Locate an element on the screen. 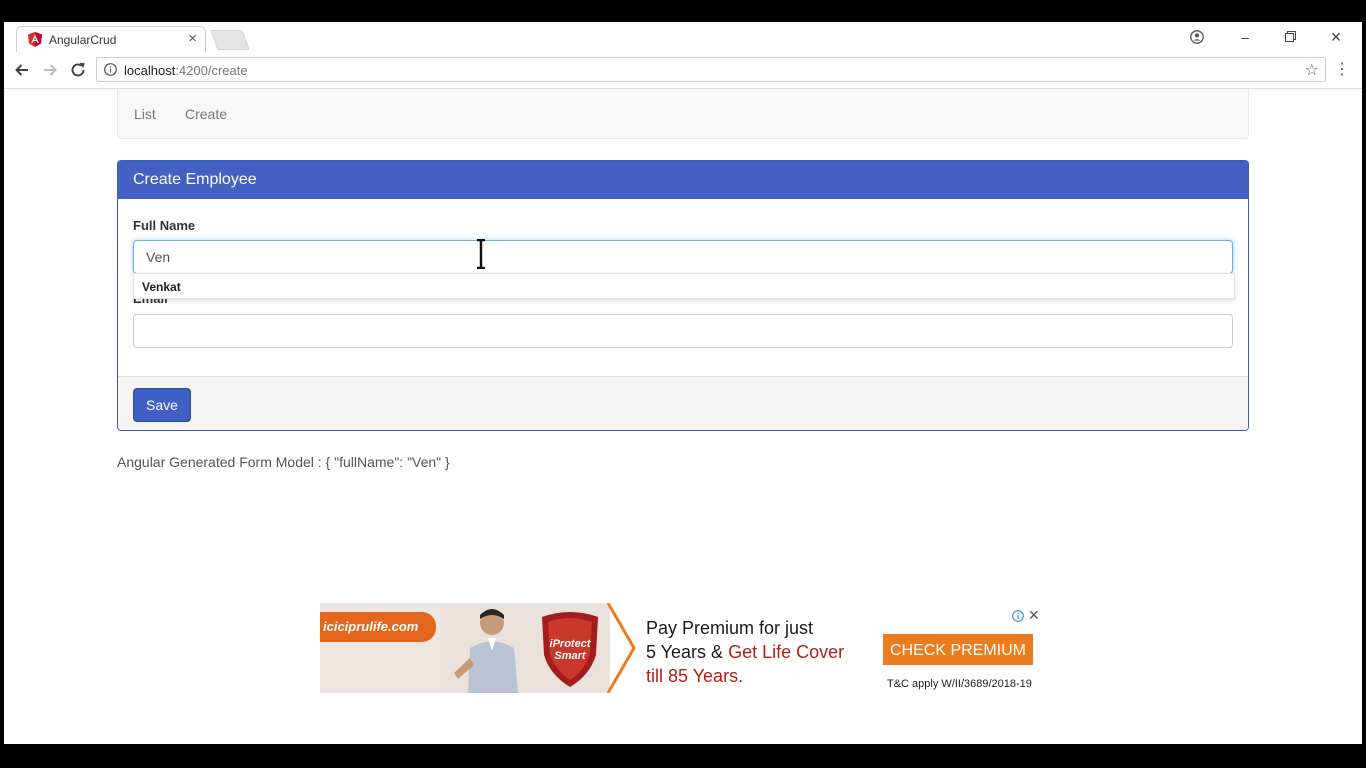 This screenshot has width=1366, height=768. back-icon is located at coordinates (22, 70).